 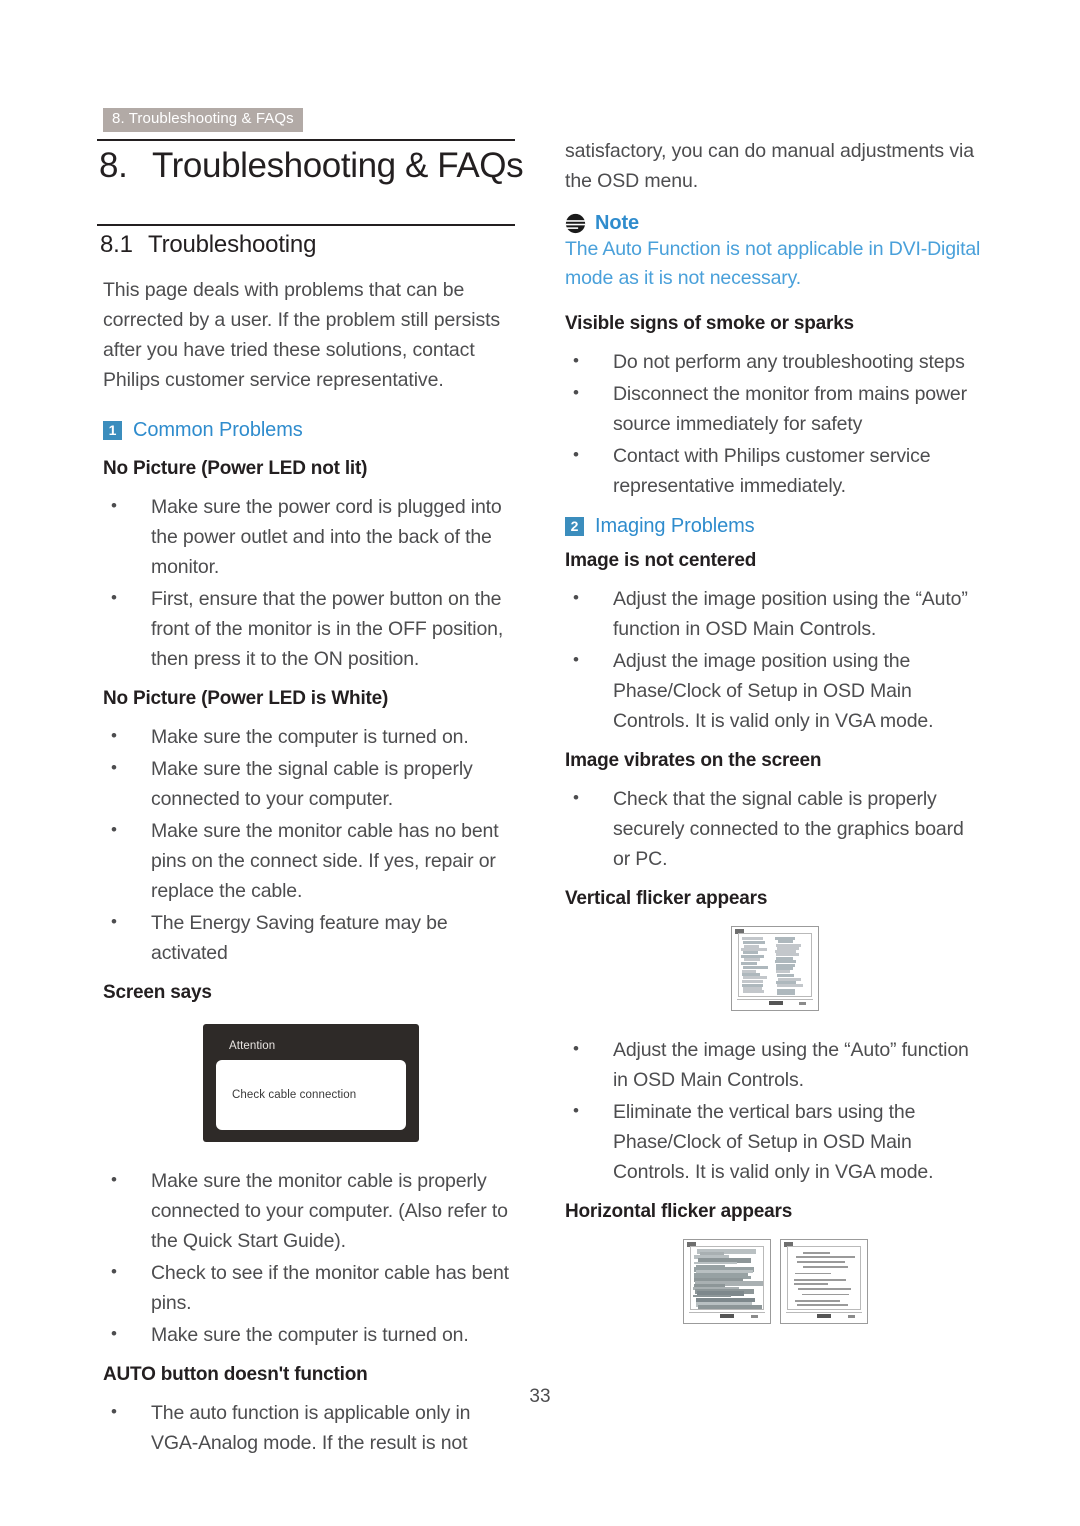 I want to click on figure-horizontal-clean, so click(x=823, y=1281).